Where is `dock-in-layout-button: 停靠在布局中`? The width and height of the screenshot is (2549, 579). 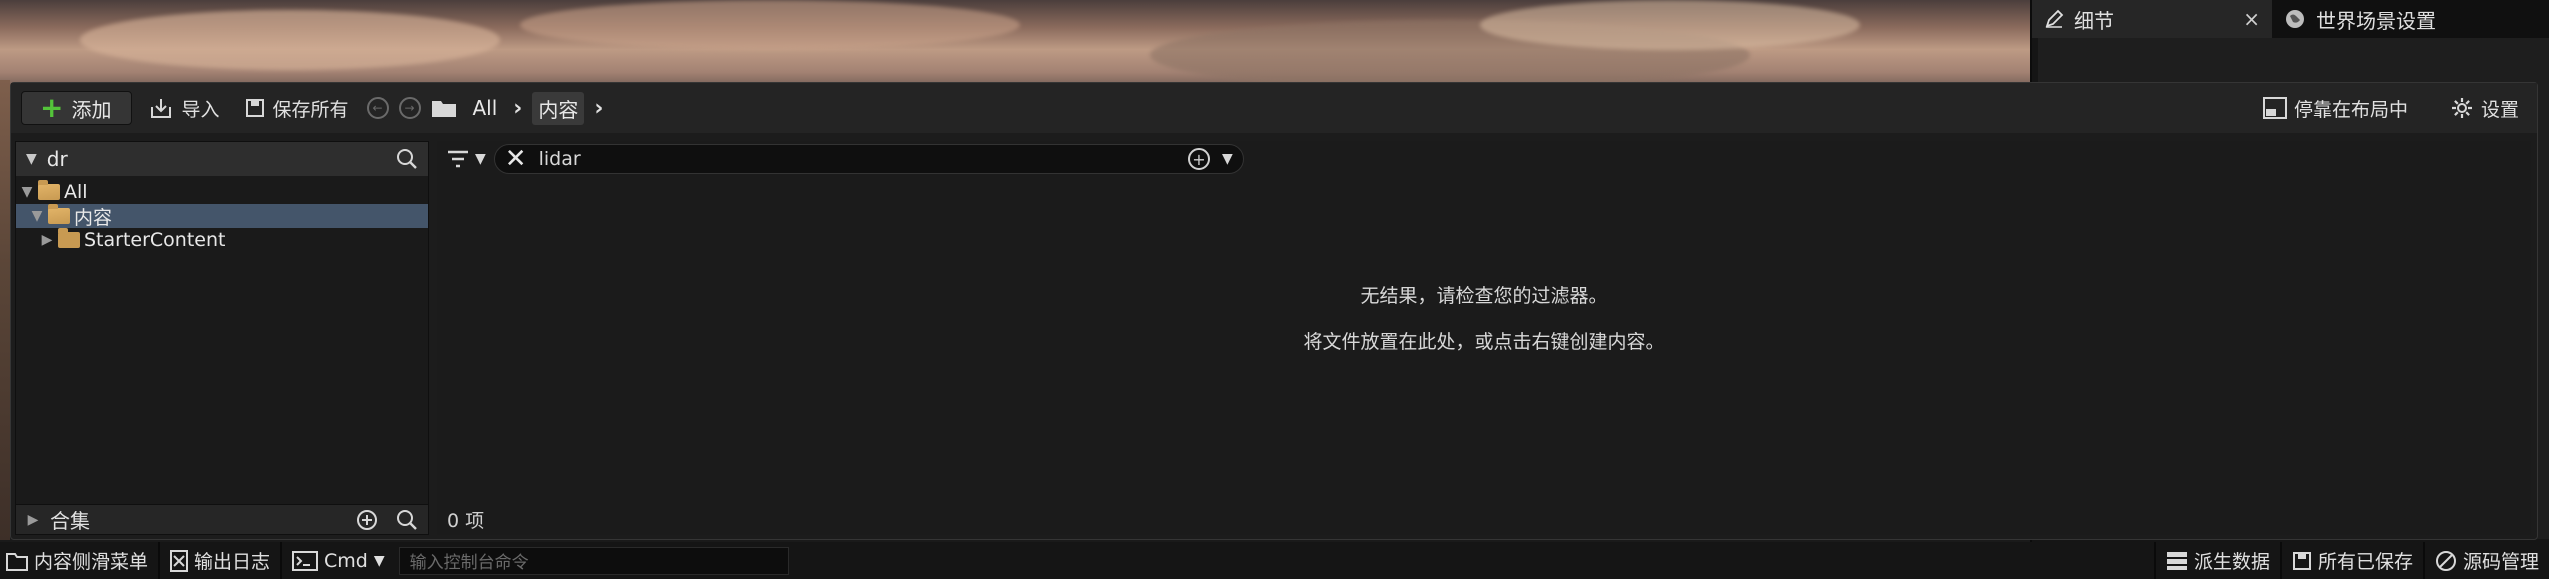
dock-in-layout-button: 停靠在布局中 is located at coordinates (2335, 108).